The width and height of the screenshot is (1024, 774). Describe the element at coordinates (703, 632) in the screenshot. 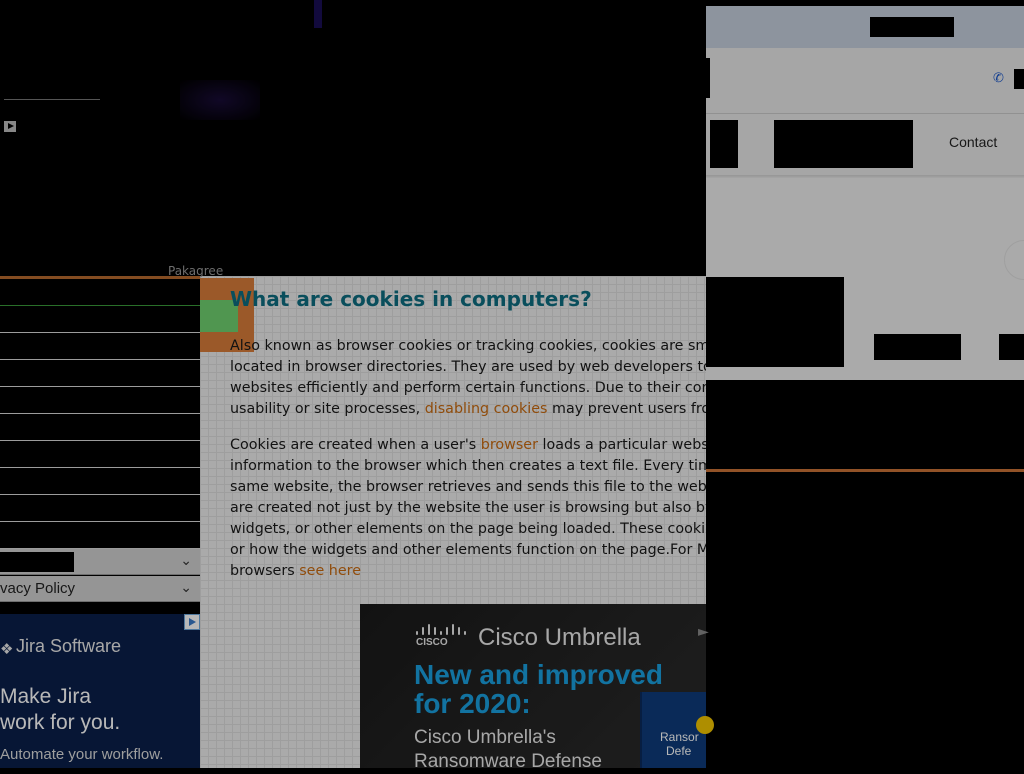

I see `ad-arrow-icon: ►` at that location.